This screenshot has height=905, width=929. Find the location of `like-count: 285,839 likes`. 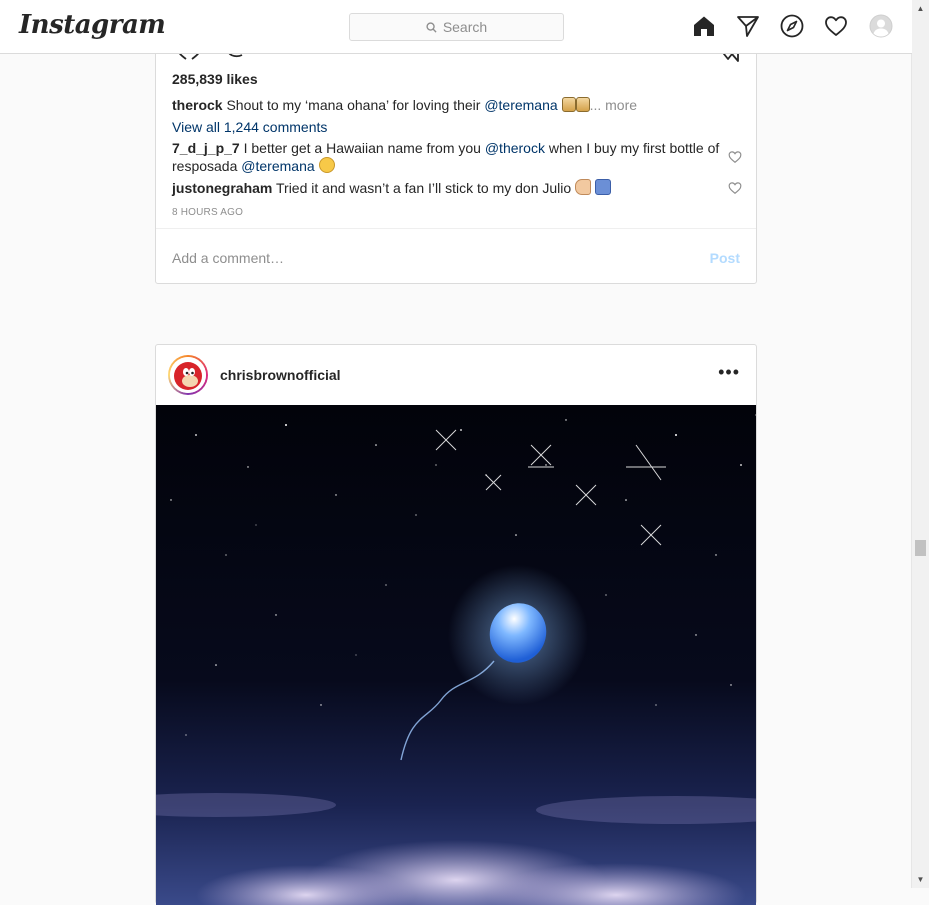

like-count: 285,839 likes is located at coordinates (215, 79).